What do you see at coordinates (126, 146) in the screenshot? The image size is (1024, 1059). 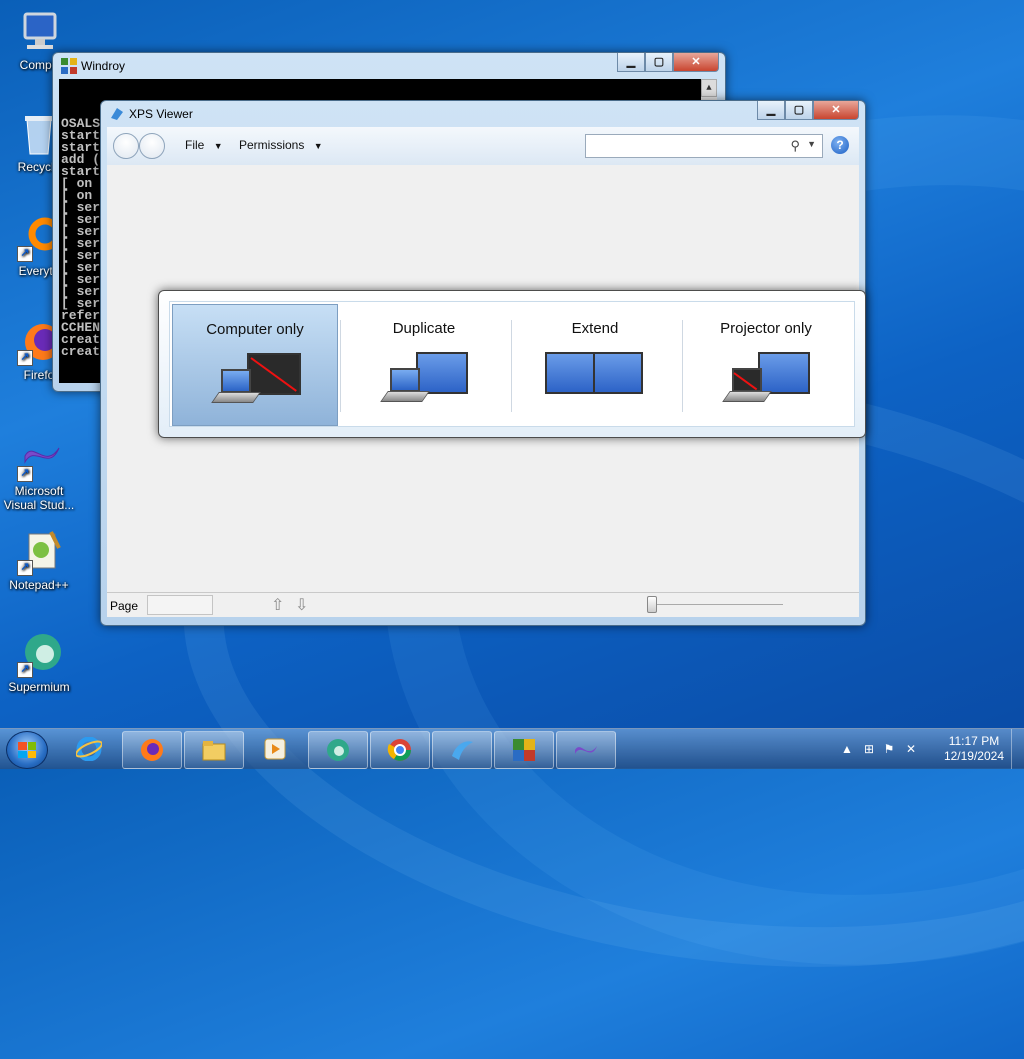 I see `back-button` at bounding box center [126, 146].